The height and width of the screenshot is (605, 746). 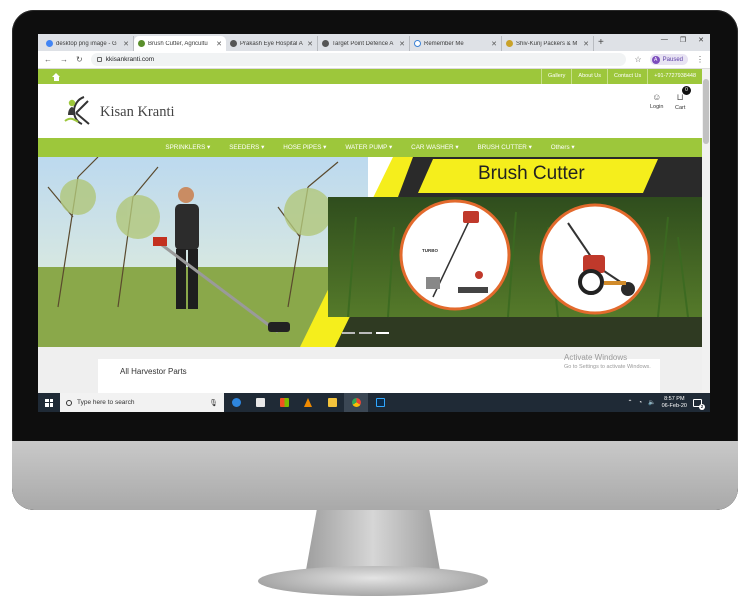 I want to click on clock: 8:57 PM 06-Feb-20, so click(x=674, y=403).